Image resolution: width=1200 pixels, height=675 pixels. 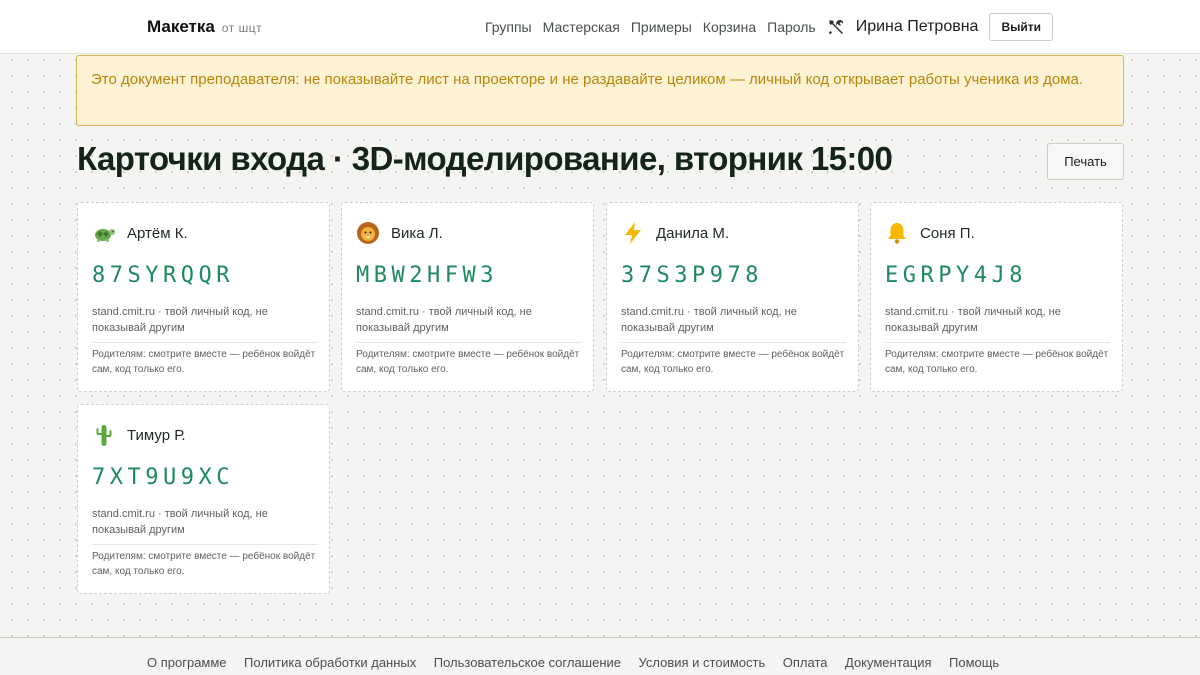 I want to click on turtle-icon, so click(x=104, y=233).